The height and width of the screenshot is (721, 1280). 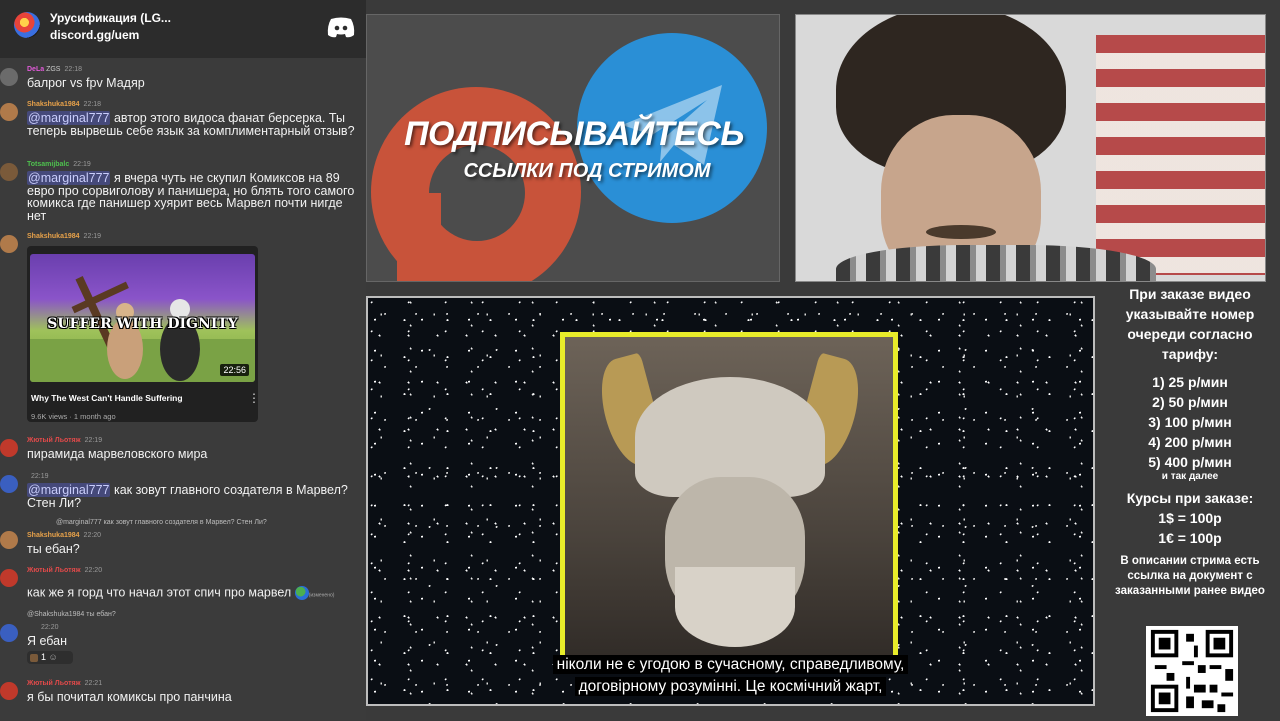 What do you see at coordinates (71, 614) in the screenshot?
I see `reply-preview: @Shakshuka1984 ты ебан?` at bounding box center [71, 614].